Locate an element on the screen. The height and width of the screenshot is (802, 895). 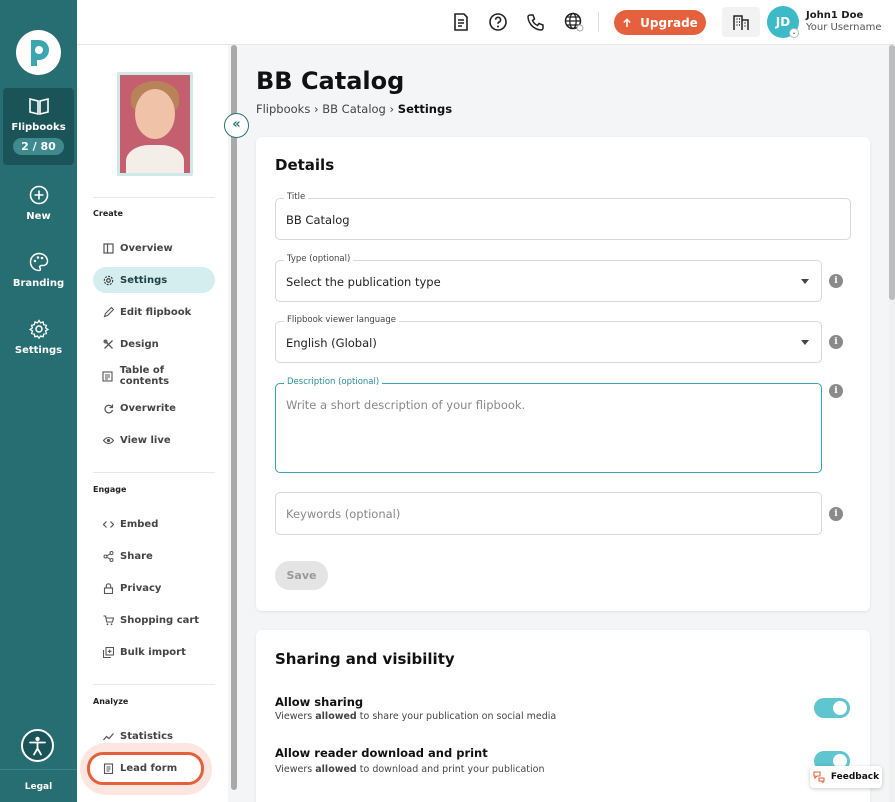
sidebar-item-label: View live is located at coordinates (145, 440).